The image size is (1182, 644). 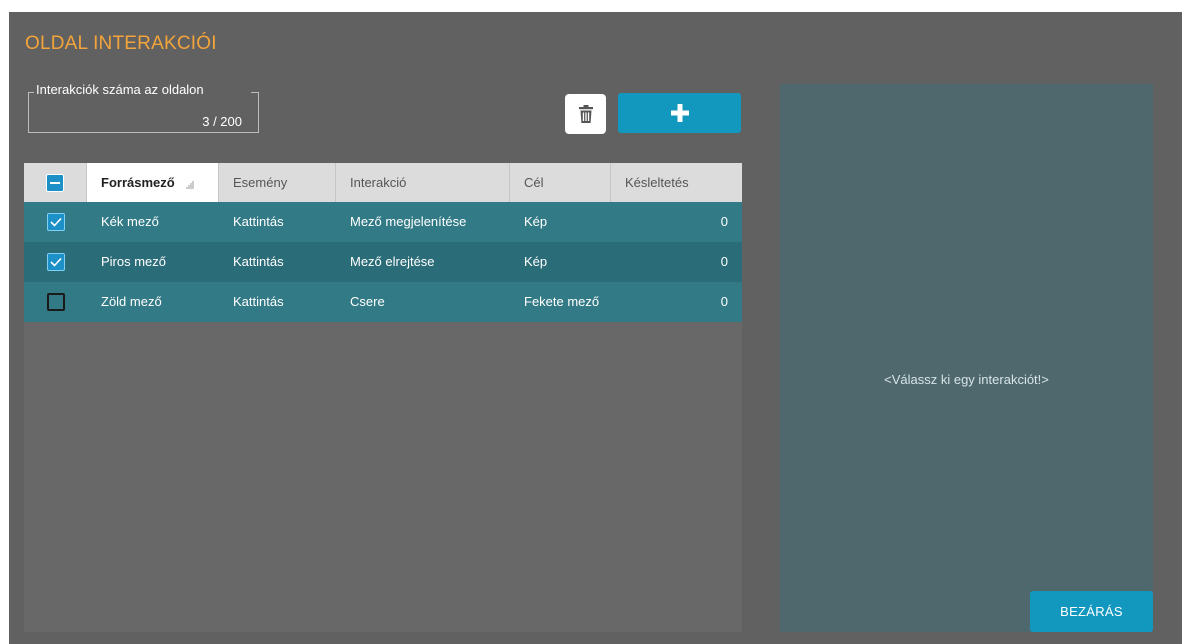 I want to click on column-source-label: Forrásmező, so click(x=138, y=182).